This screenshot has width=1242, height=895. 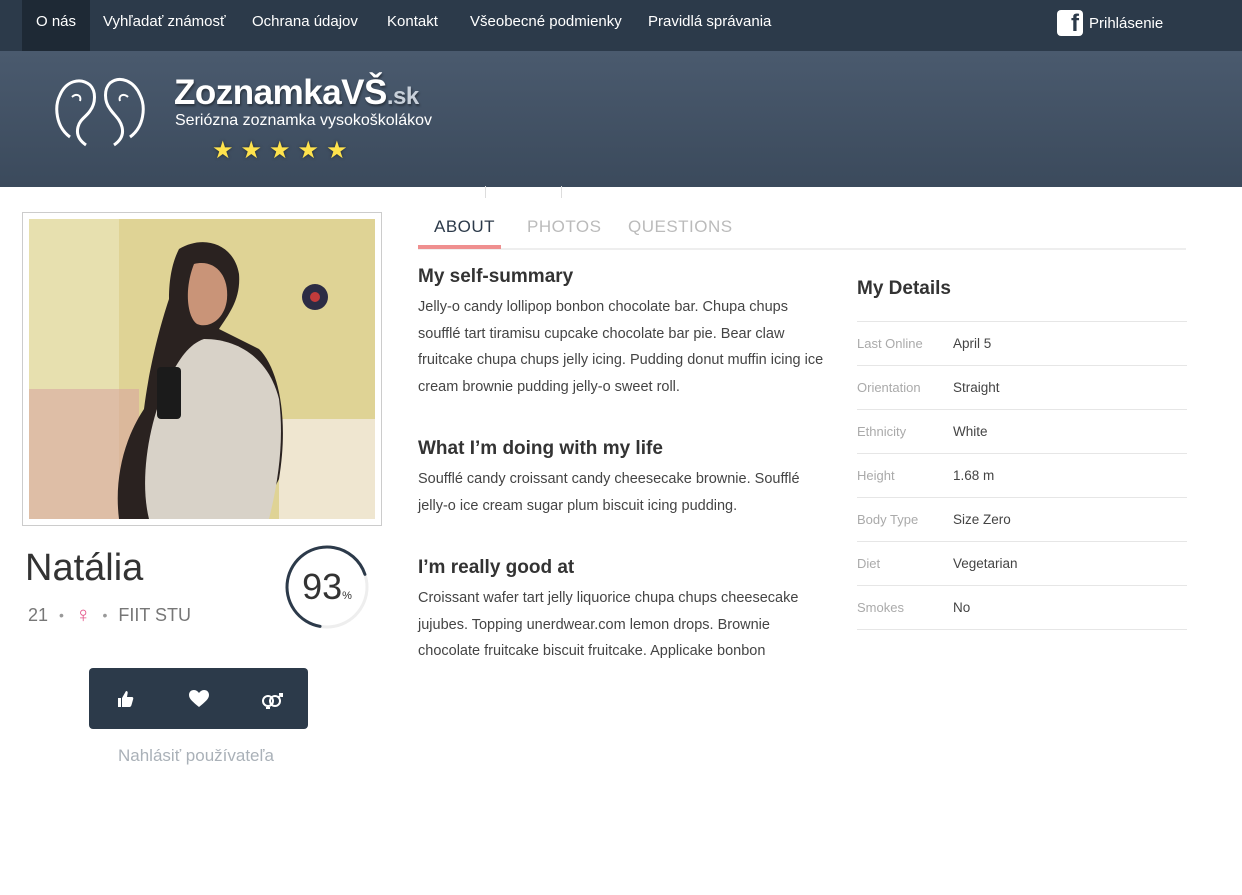 I want to click on detail-value: Vegetarian, so click(x=985, y=563).